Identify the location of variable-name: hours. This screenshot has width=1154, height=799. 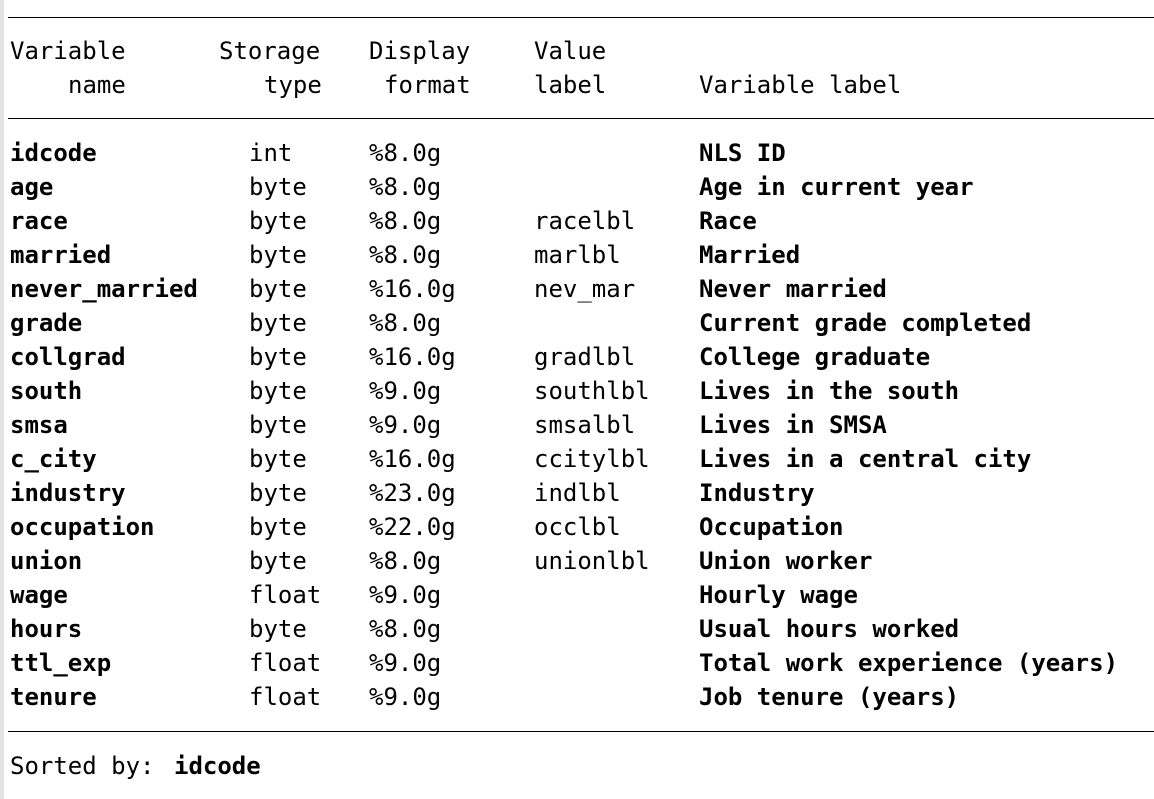
(46, 629).